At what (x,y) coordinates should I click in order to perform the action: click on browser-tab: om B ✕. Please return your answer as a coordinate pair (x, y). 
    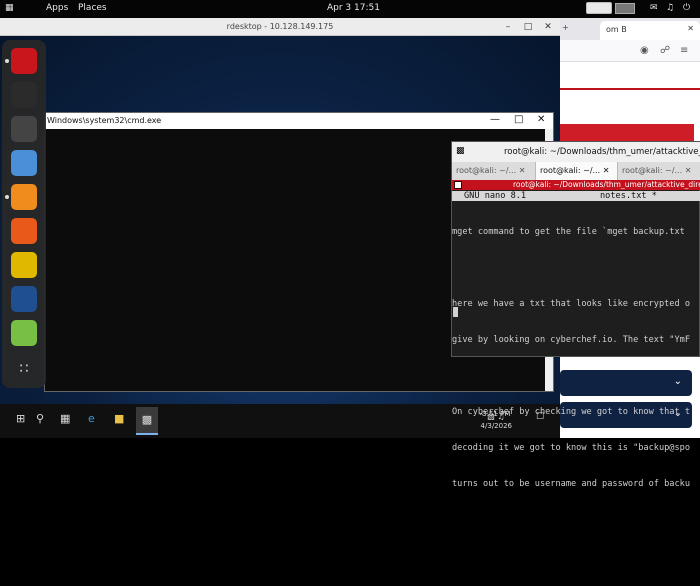
    Looking at the image, I should click on (650, 30).